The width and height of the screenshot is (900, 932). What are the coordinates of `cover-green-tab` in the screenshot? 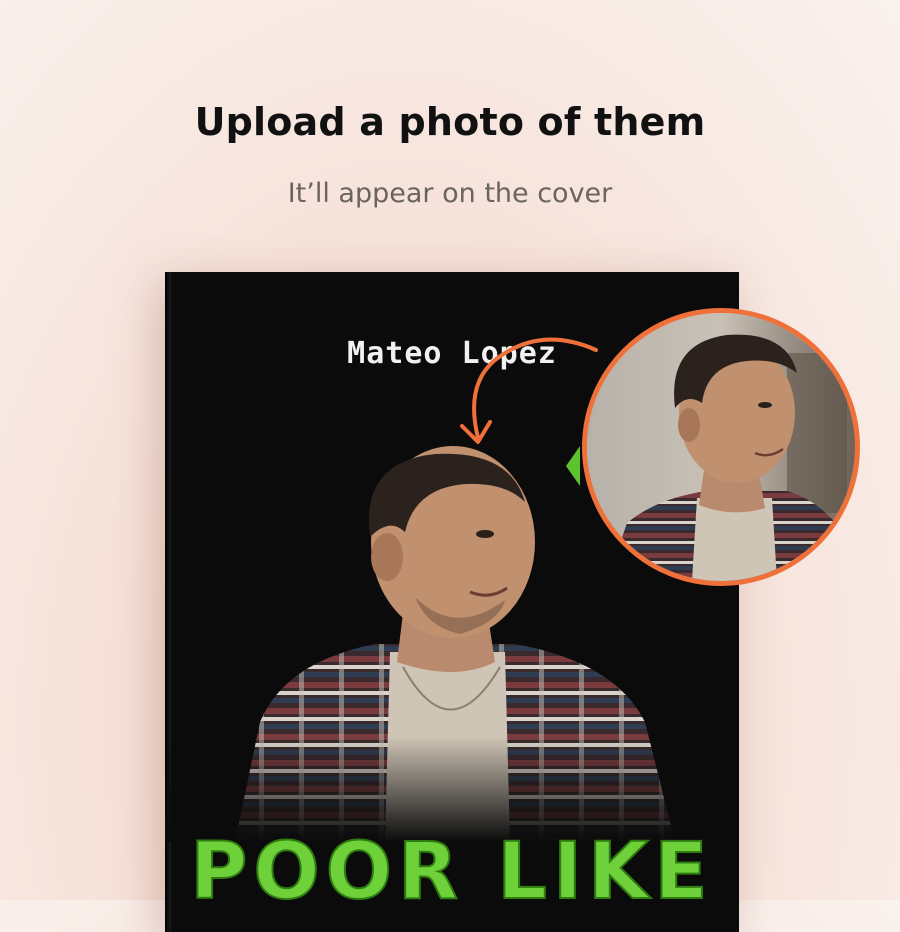 It's located at (573, 466).